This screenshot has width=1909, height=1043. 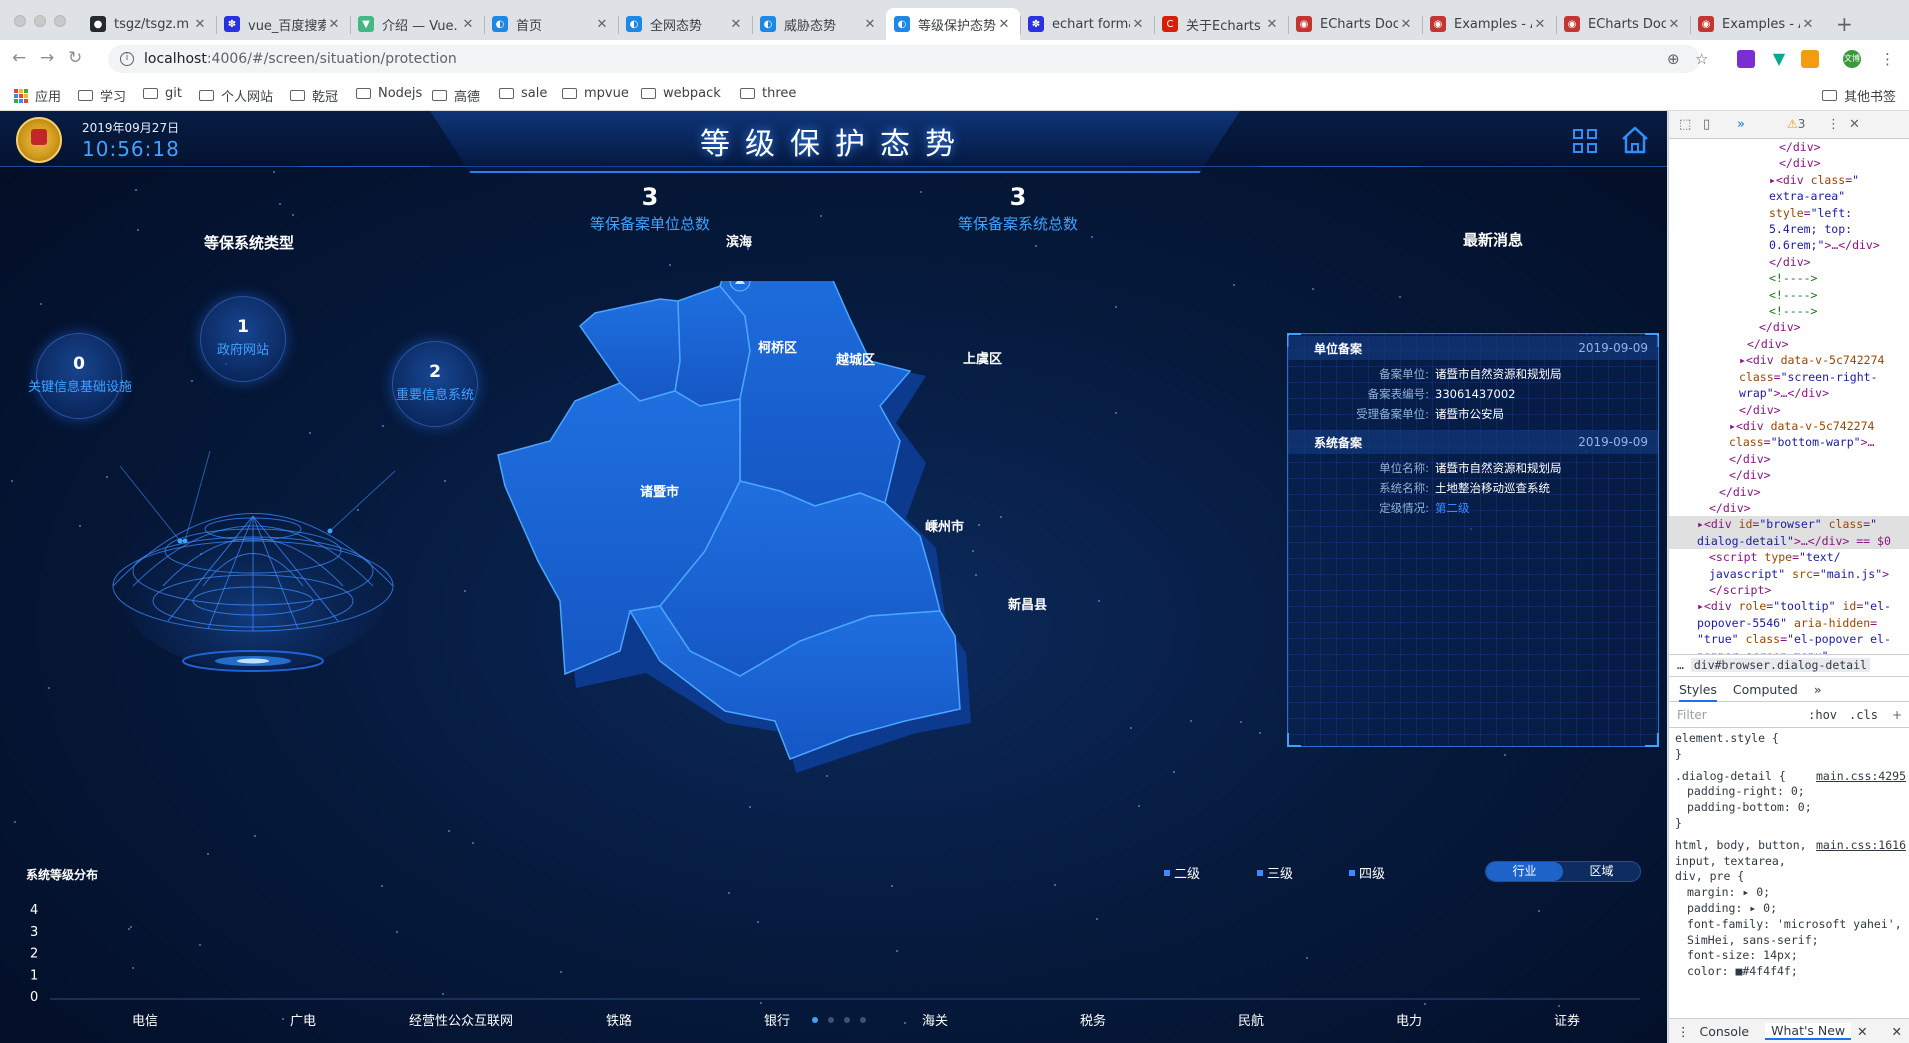 What do you see at coordinates (1863, 715) in the screenshot?
I see `cls-toggle: .cls` at bounding box center [1863, 715].